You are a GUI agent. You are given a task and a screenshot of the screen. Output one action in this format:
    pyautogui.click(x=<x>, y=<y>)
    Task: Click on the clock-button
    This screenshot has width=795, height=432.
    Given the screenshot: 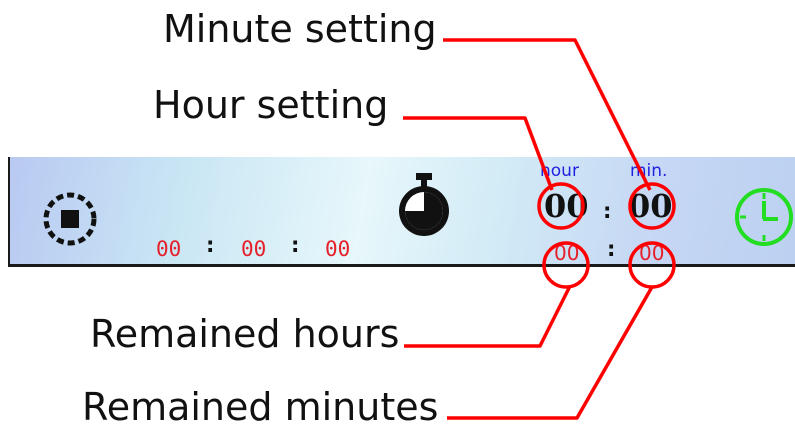 What is the action you would take?
    pyautogui.click(x=762, y=217)
    